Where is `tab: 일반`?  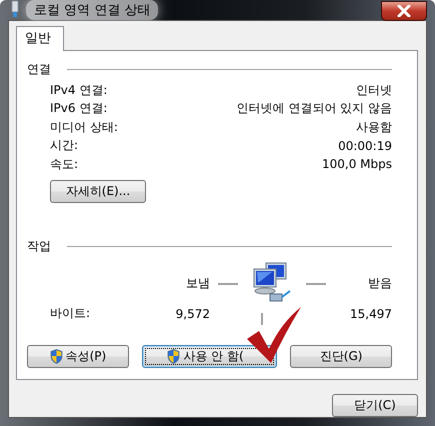
tab: 일반 is located at coordinates (40, 38).